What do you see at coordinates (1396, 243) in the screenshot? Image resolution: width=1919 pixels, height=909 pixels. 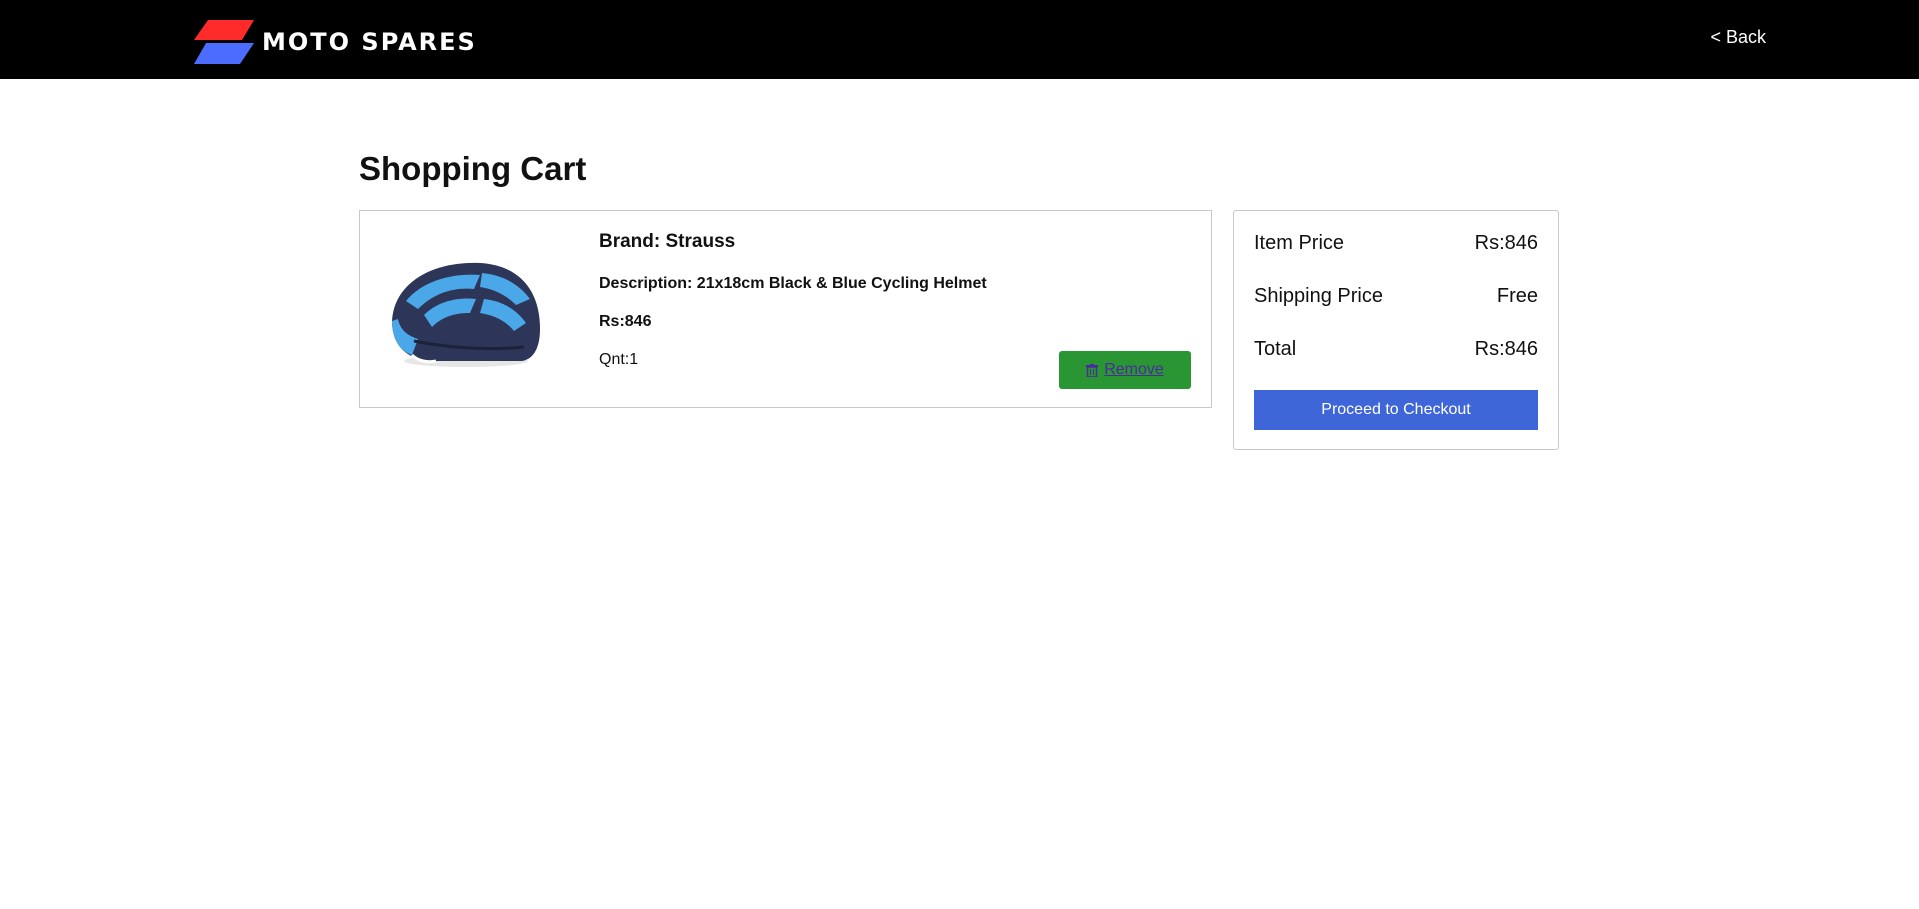 I see `item-price-row: Item Price Rs:846` at bounding box center [1396, 243].